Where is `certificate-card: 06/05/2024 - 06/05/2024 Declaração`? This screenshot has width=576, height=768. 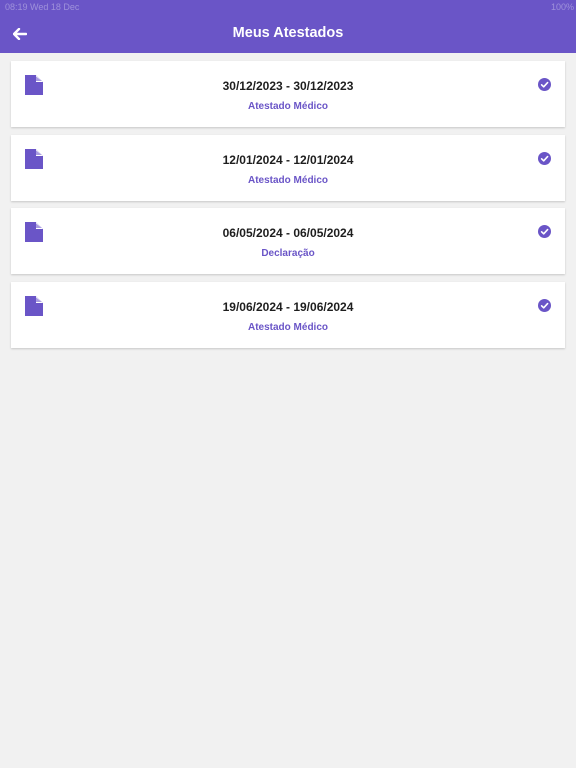
certificate-card: 06/05/2024 - 06/05/2024 Declaração is located at coordinates (288, 241).